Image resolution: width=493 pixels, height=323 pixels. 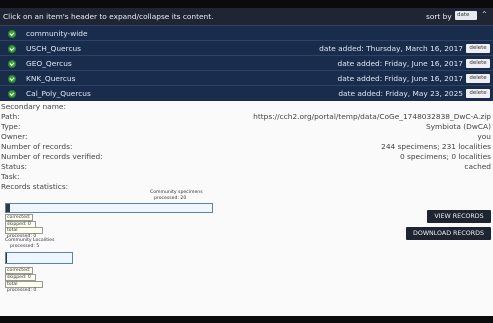 What do you see at coordinates (14, 166) in the screenshot?
I see `status-label: Status:` at bounding box center [14, 166].